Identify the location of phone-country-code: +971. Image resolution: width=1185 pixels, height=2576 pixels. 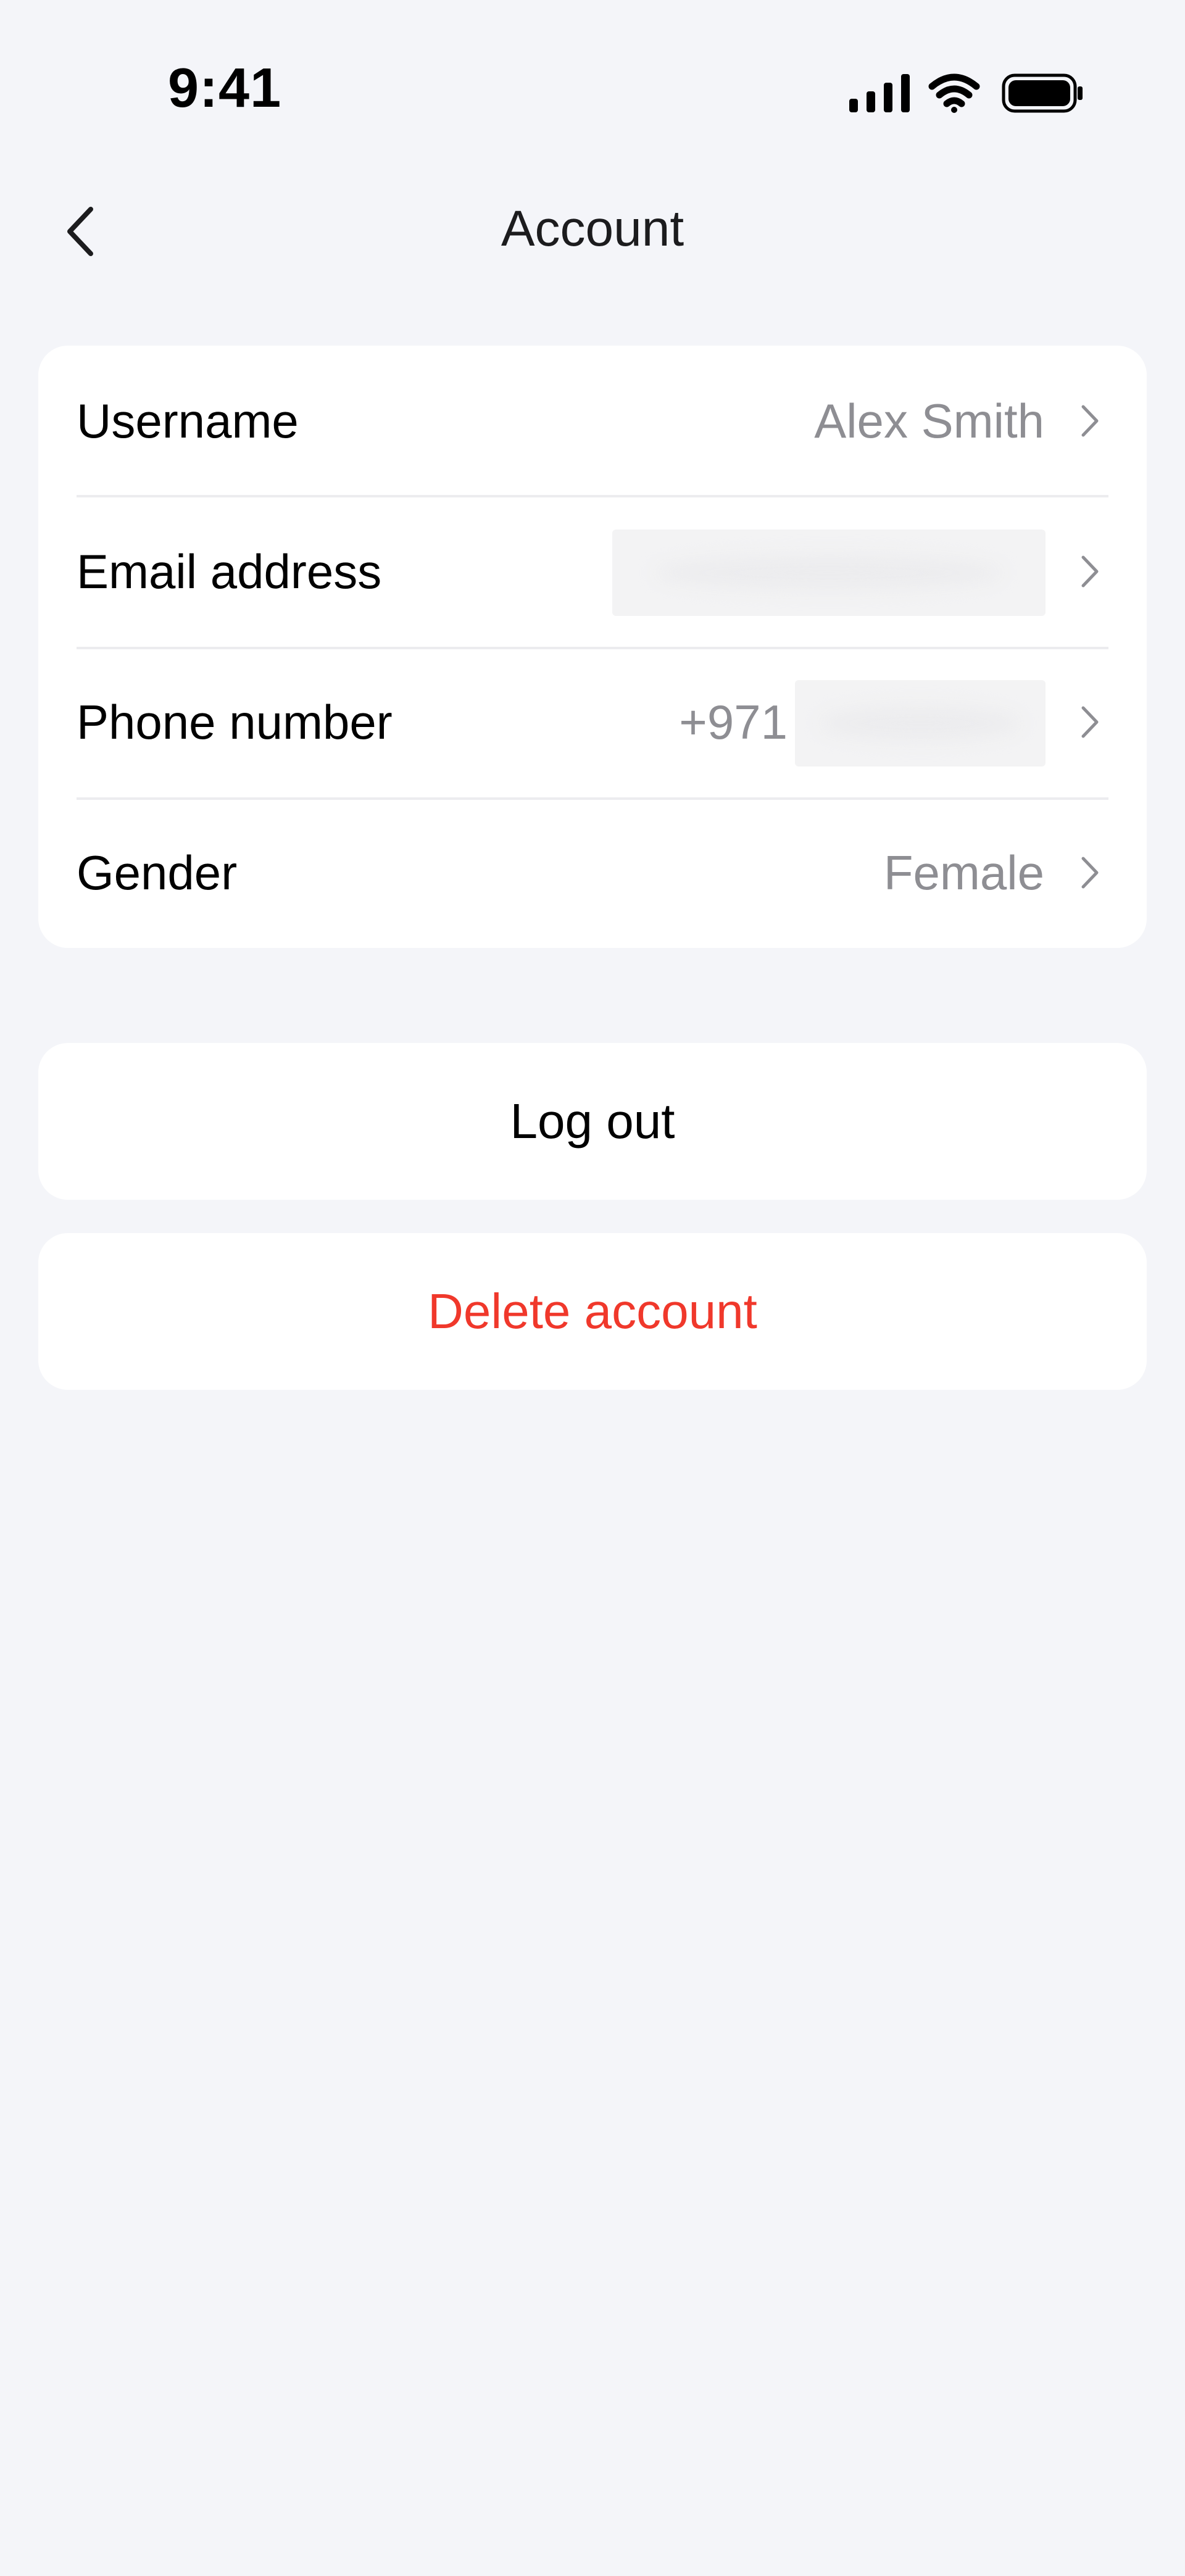
(733, 721).